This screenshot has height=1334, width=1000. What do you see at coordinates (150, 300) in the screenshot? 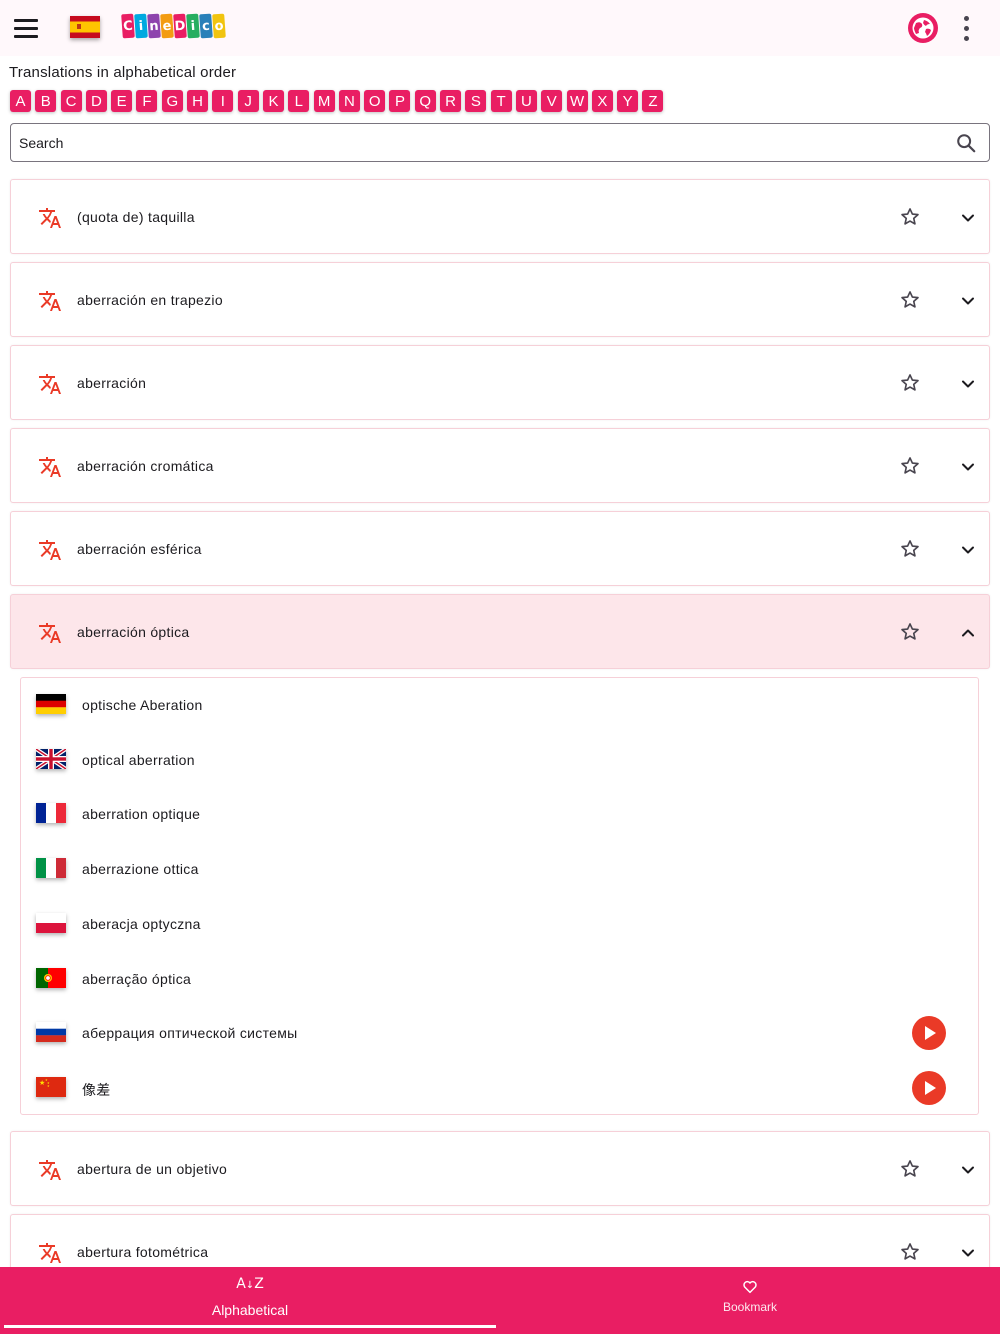
I see `term-label: aberración en trapezio` at bounding box center [150, 300].